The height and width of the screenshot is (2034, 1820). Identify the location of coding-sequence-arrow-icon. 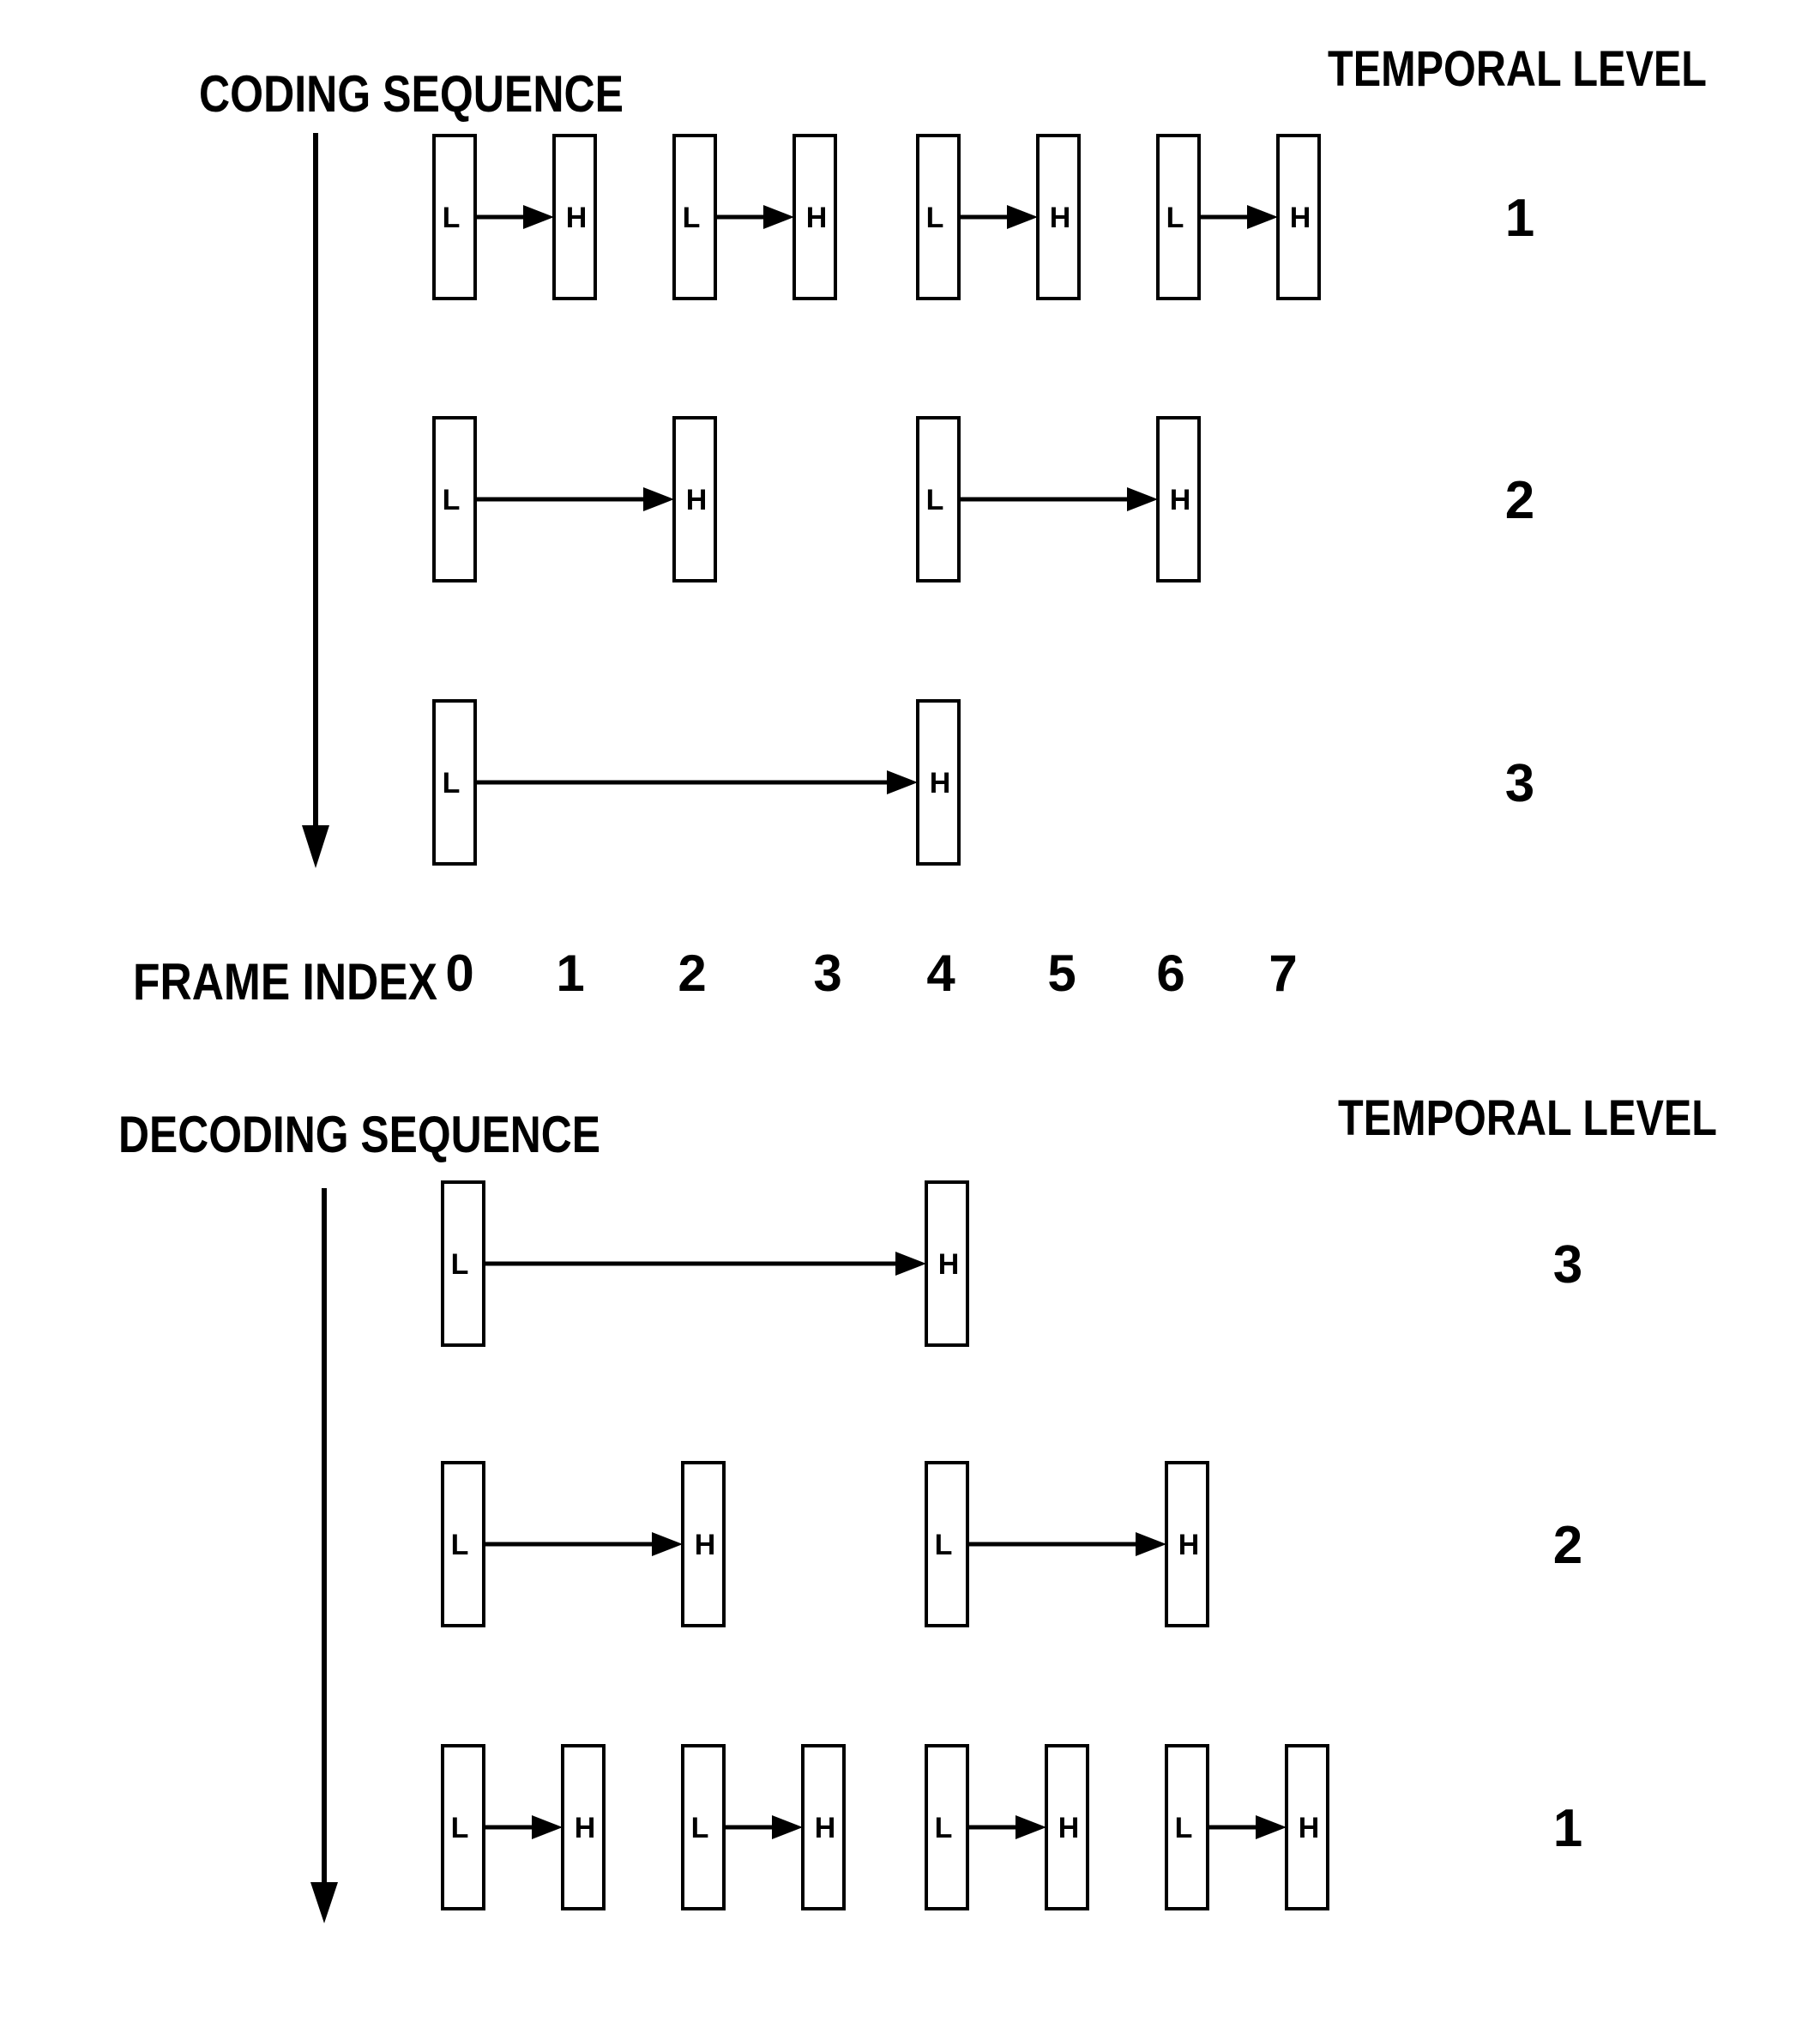
(316, 501).